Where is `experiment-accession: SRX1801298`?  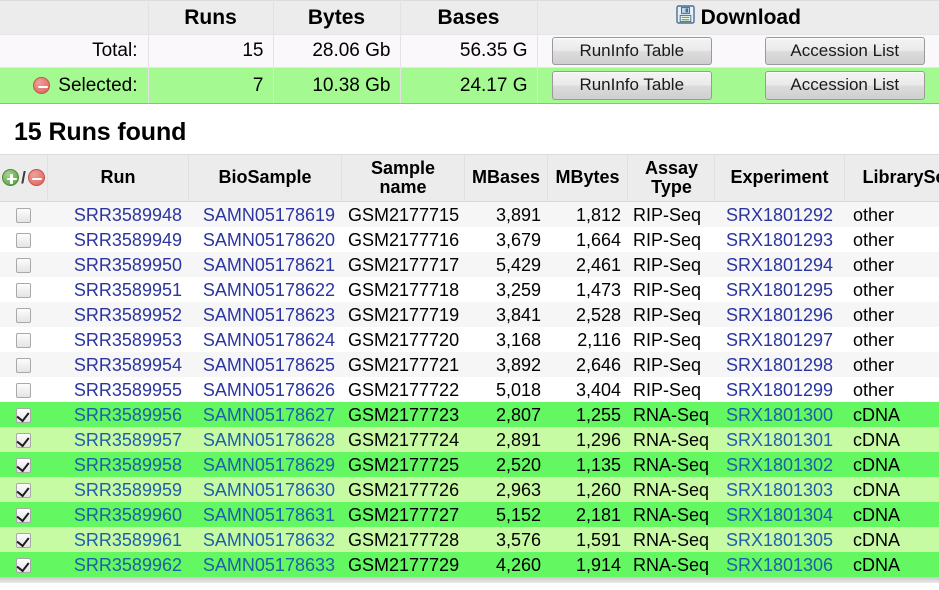
experiment-accession: SRX1801298 is located at coordinates (779, 365).